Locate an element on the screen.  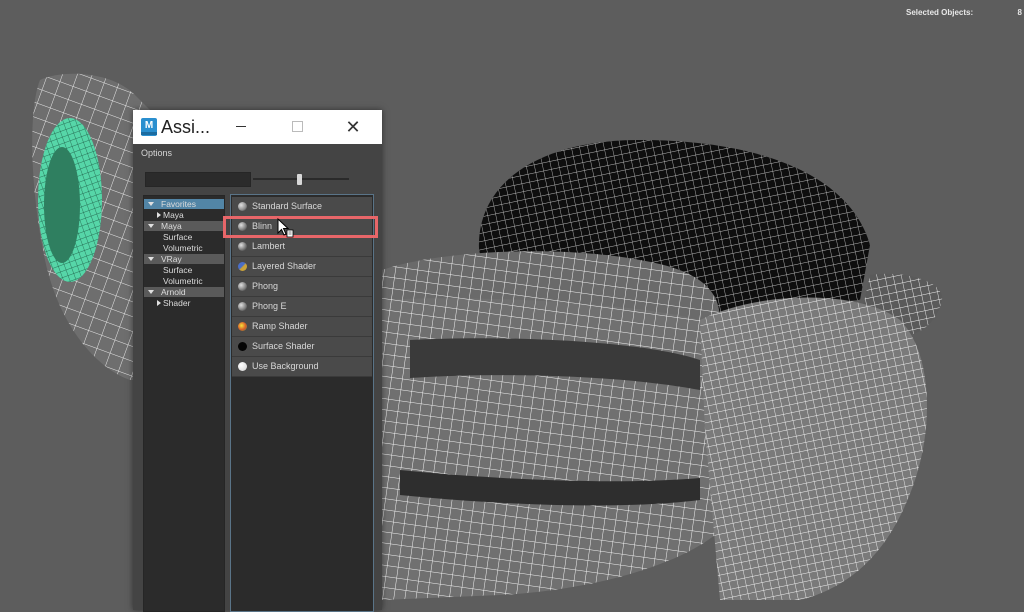
shader-item: Standard Surface is located at coordinates (302, 207).